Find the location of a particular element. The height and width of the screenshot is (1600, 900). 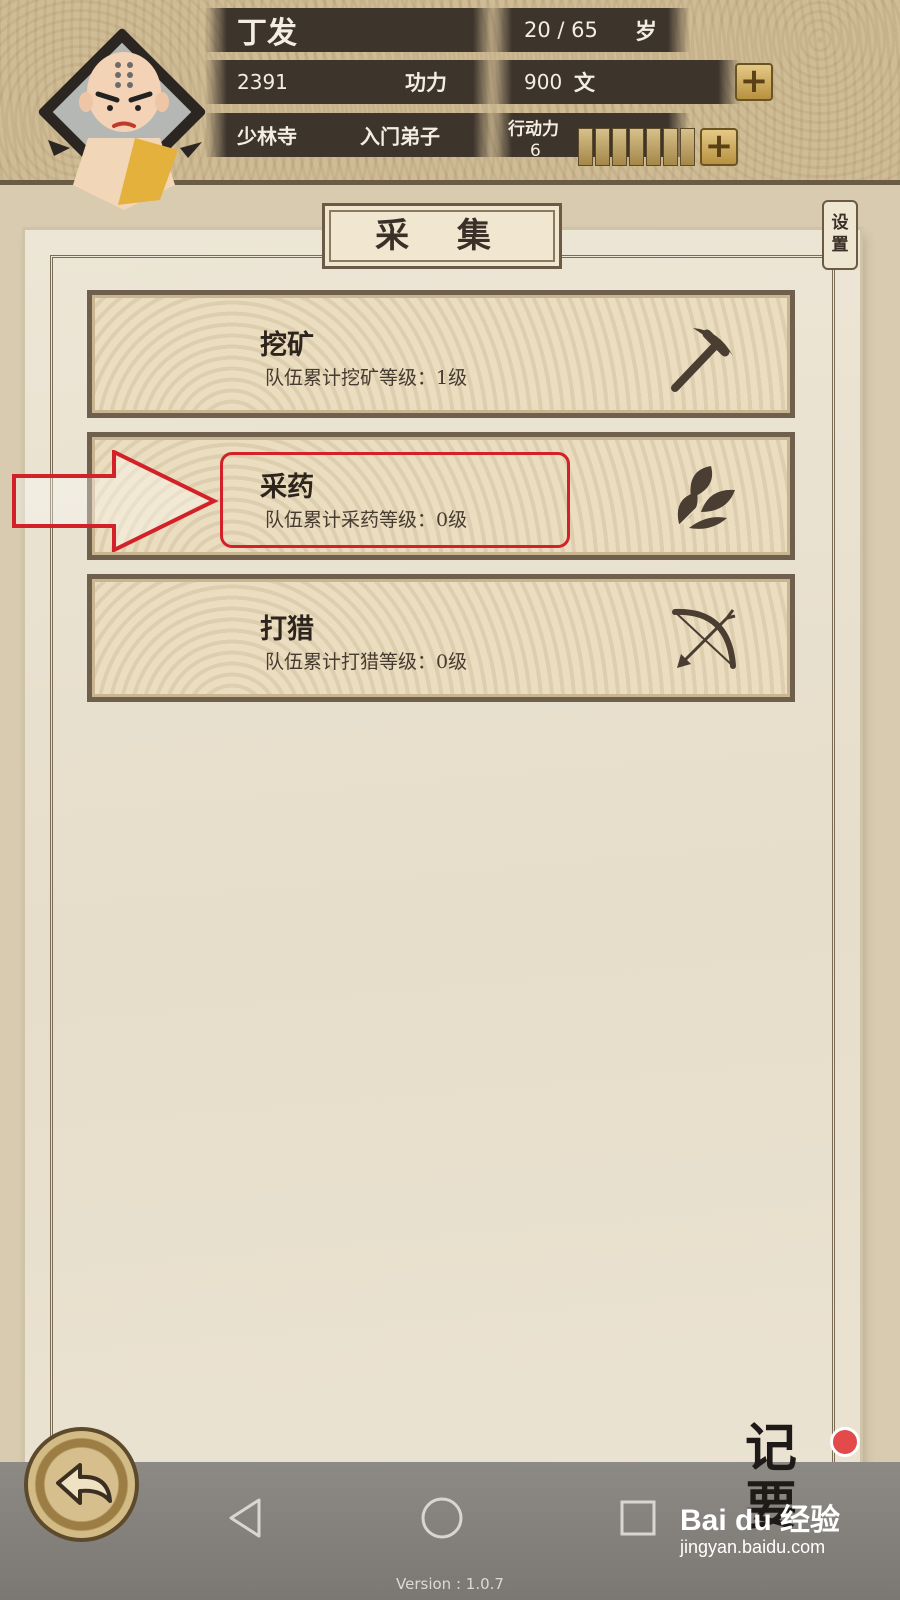

character-name: 丁发 is located at coordinates (267, 33).